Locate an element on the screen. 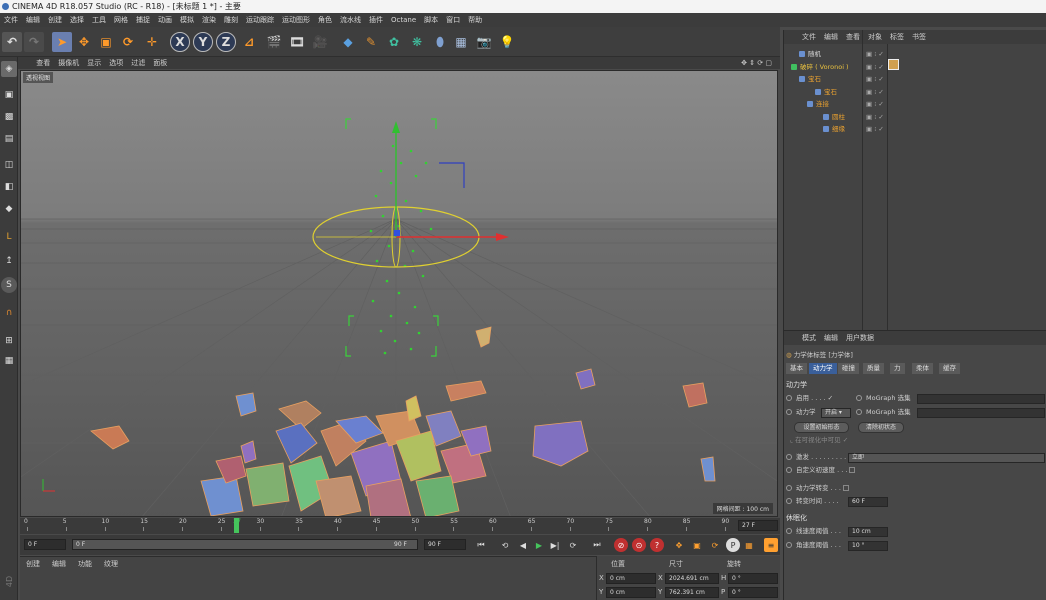 This screenshot has width=1046, height=600. keyframe-selection-icon: ? is located at coordinates (657, 545).